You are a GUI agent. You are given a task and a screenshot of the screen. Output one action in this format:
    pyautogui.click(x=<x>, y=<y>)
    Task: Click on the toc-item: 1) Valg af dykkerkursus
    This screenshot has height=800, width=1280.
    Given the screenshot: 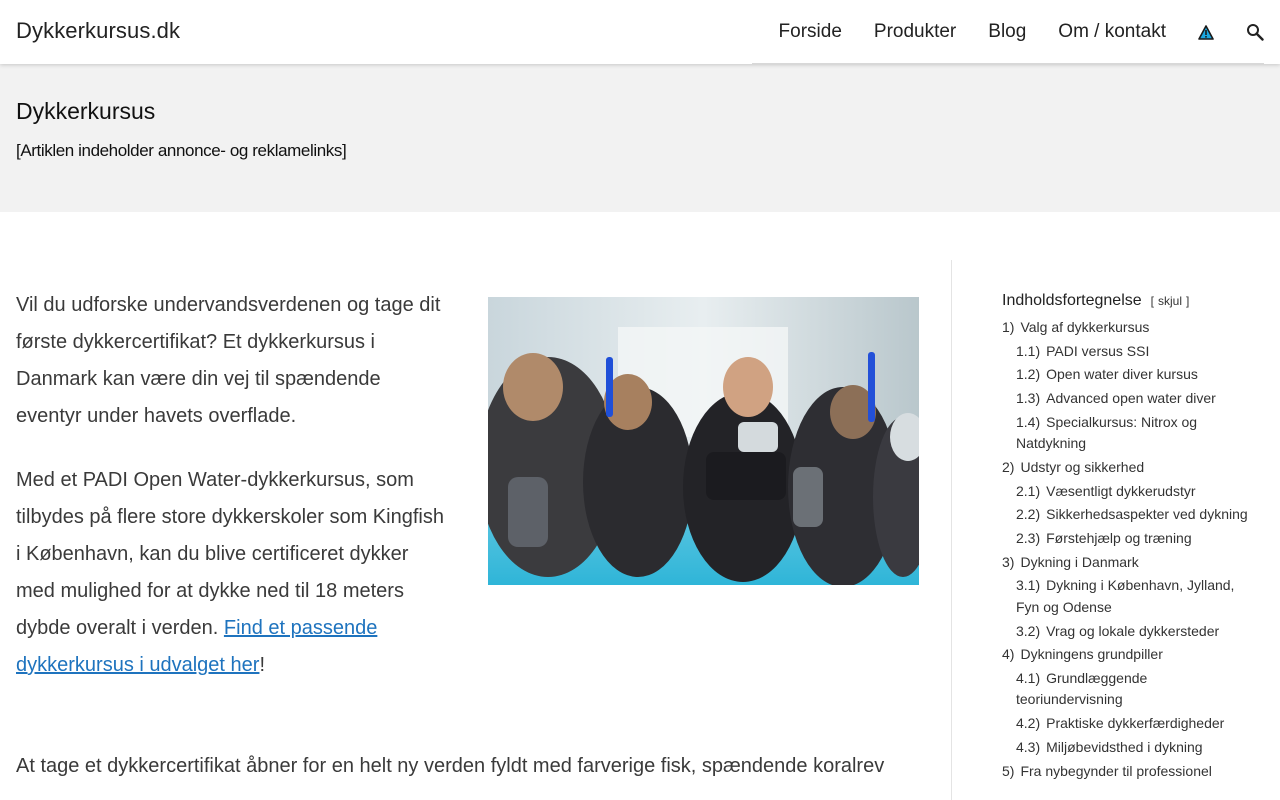 What is the action you would take?
    pyautogui.click(x=1127, y=328)
    